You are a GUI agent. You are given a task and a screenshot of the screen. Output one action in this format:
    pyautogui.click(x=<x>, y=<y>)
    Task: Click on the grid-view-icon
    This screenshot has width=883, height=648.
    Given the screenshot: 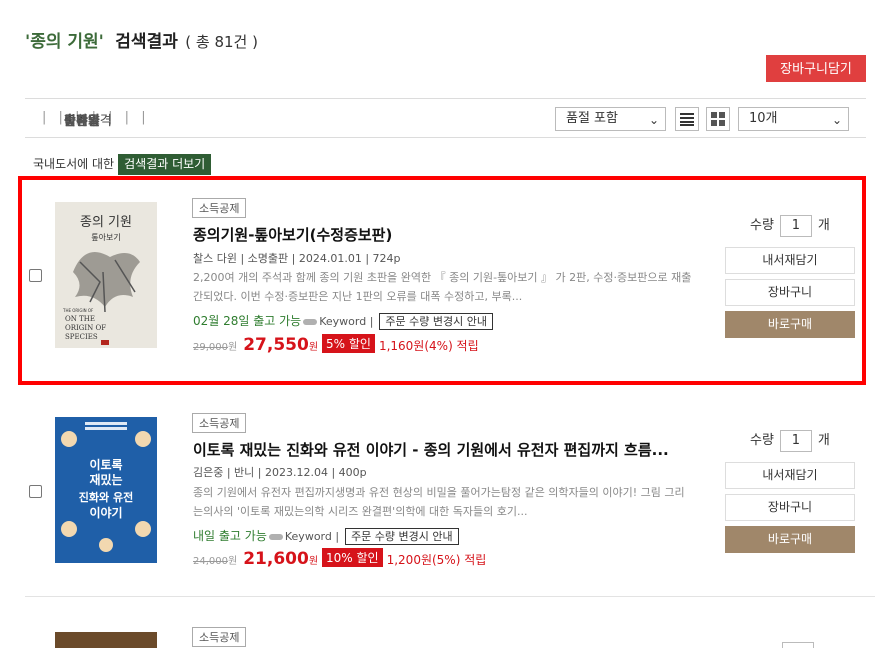 What is the action you would take?
    pyautogui.click(x=718, y=119)
    